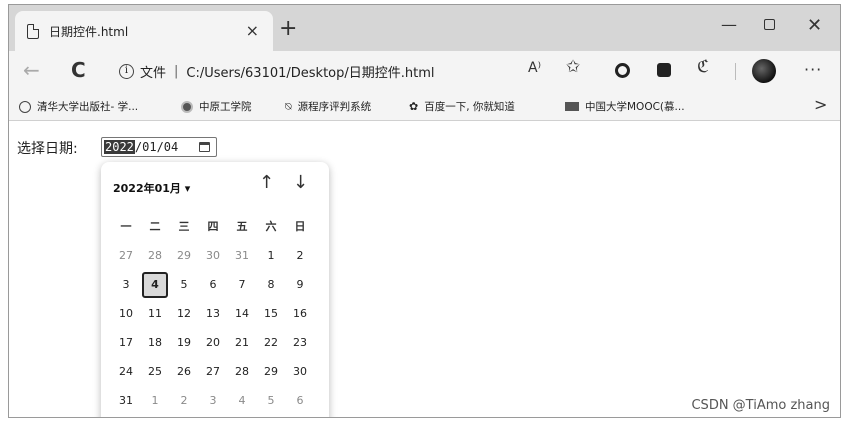 Image resolution: width=849 pixels, height=426 pixels. I want to click on extension-square-icon, so click(664, 70).